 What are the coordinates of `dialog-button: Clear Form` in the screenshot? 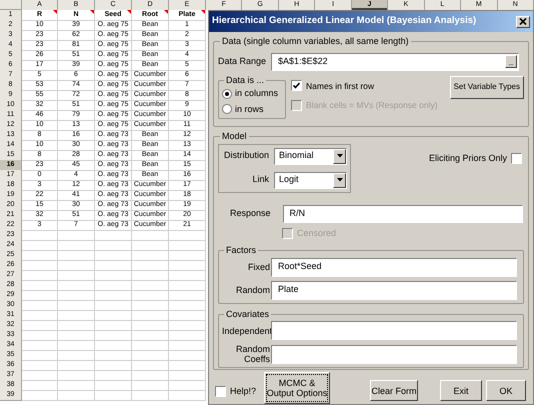 It's located at (394, 390).